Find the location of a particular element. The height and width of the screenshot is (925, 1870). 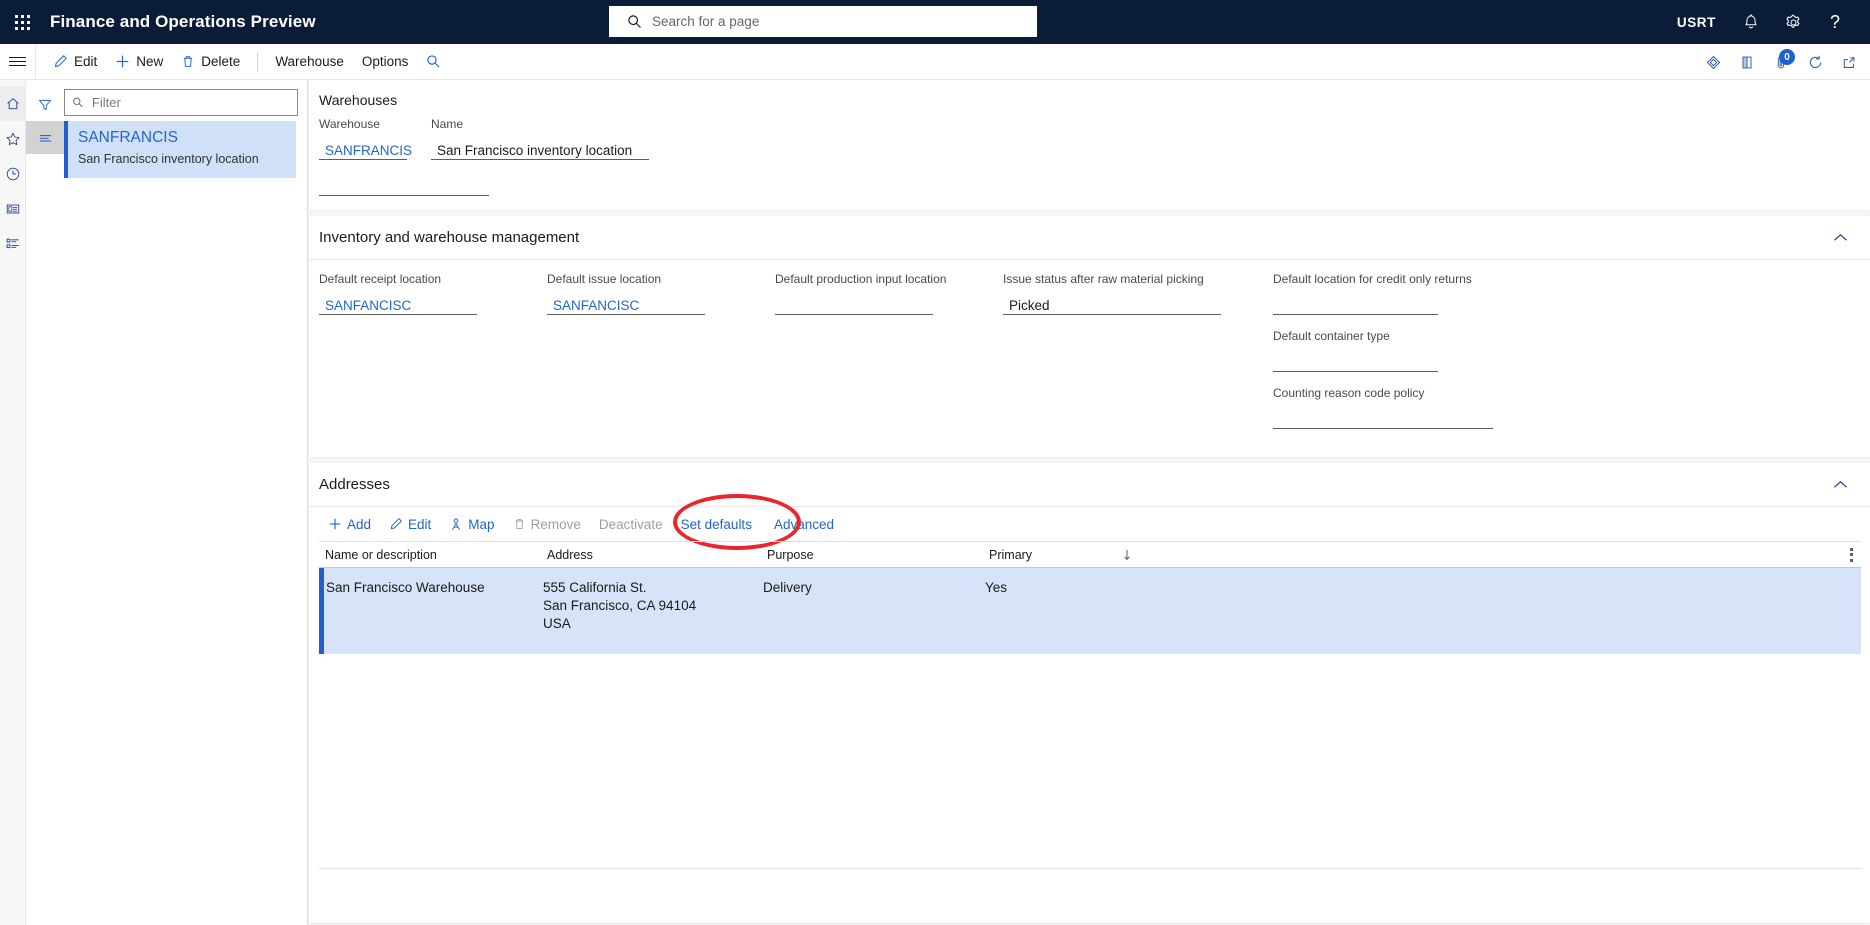

deactivate-address-button: Deactivate is located at coordinates (631, 524).